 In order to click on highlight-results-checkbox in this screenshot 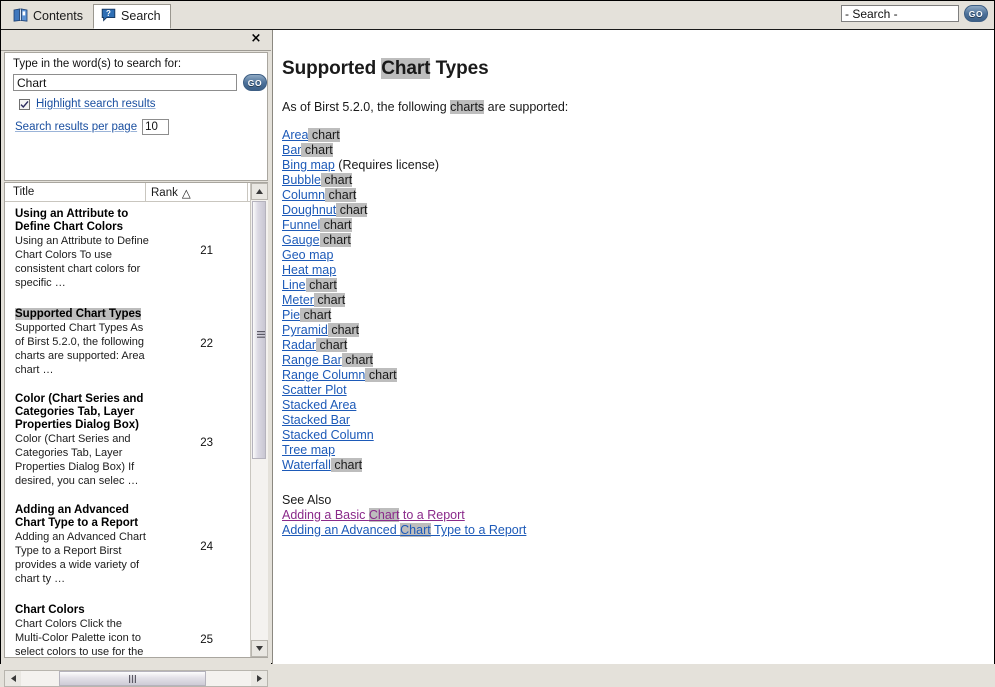, I will do `click(24, 104)`.